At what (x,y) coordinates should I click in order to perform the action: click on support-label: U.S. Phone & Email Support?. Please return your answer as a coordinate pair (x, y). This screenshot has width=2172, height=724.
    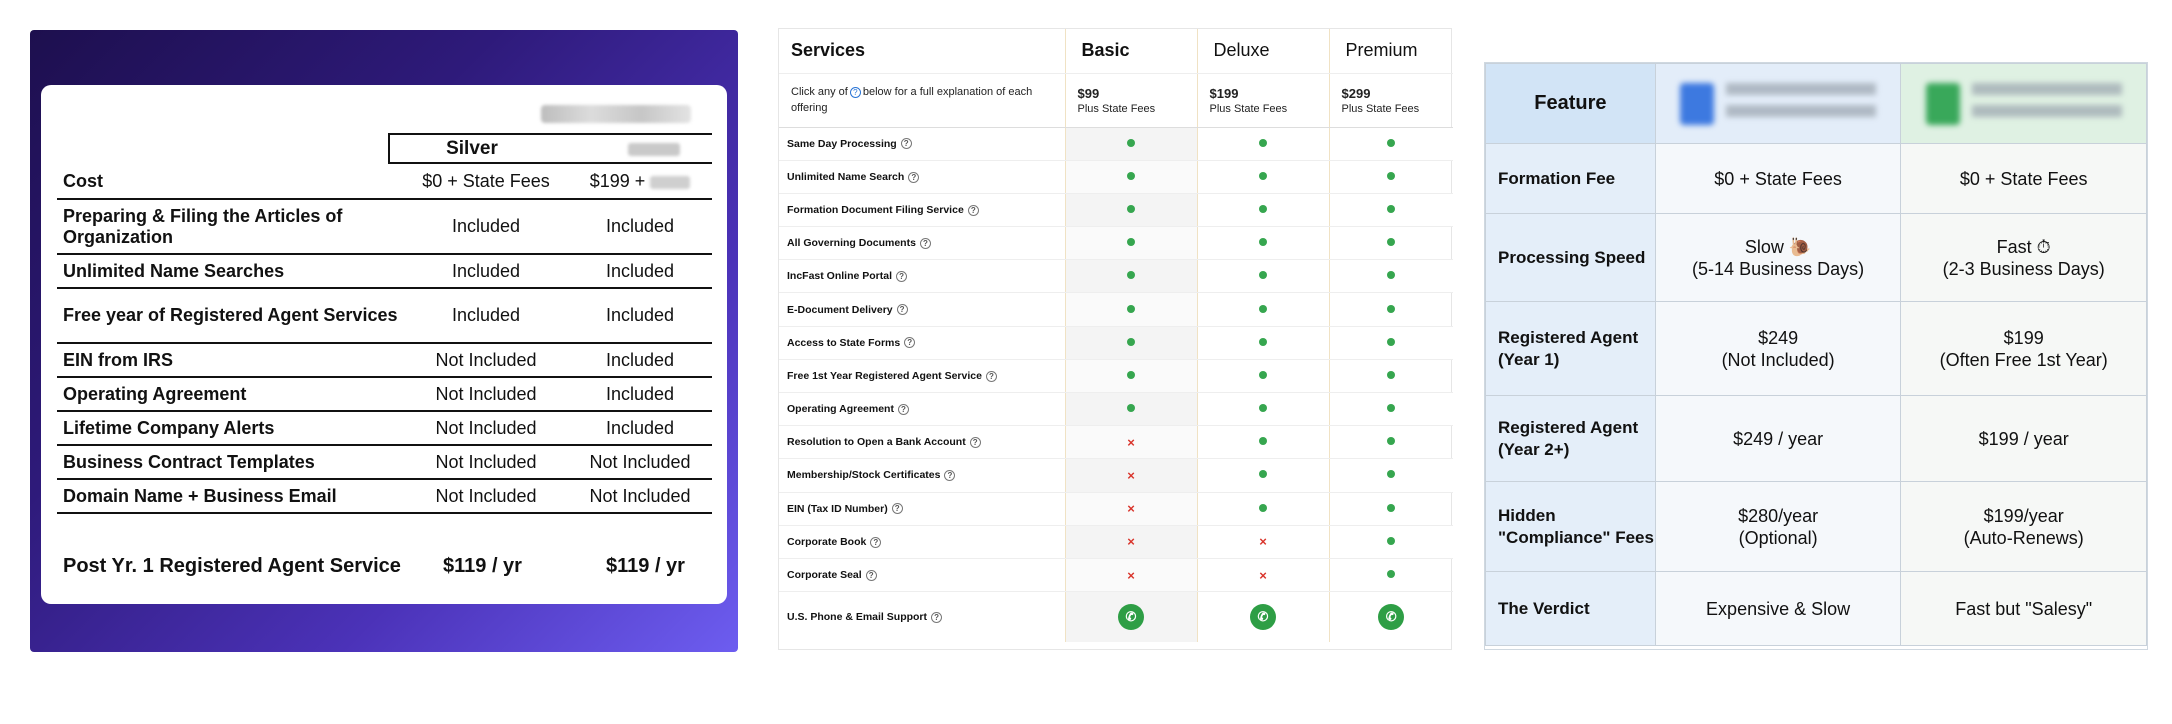
    Looking at the image, I should click on (922, 616).